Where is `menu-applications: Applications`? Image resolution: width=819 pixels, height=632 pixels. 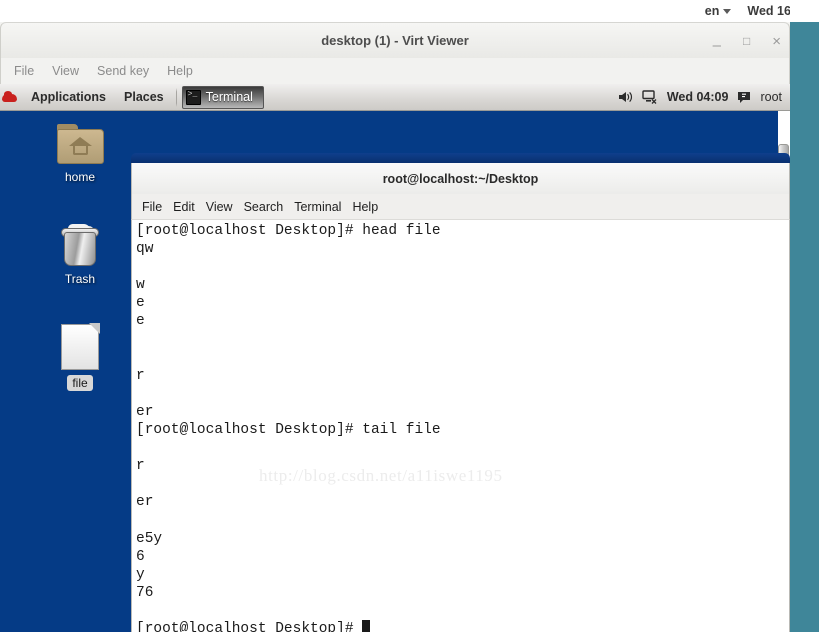 menu-applications: Applications is located at coordinates (68, 97).